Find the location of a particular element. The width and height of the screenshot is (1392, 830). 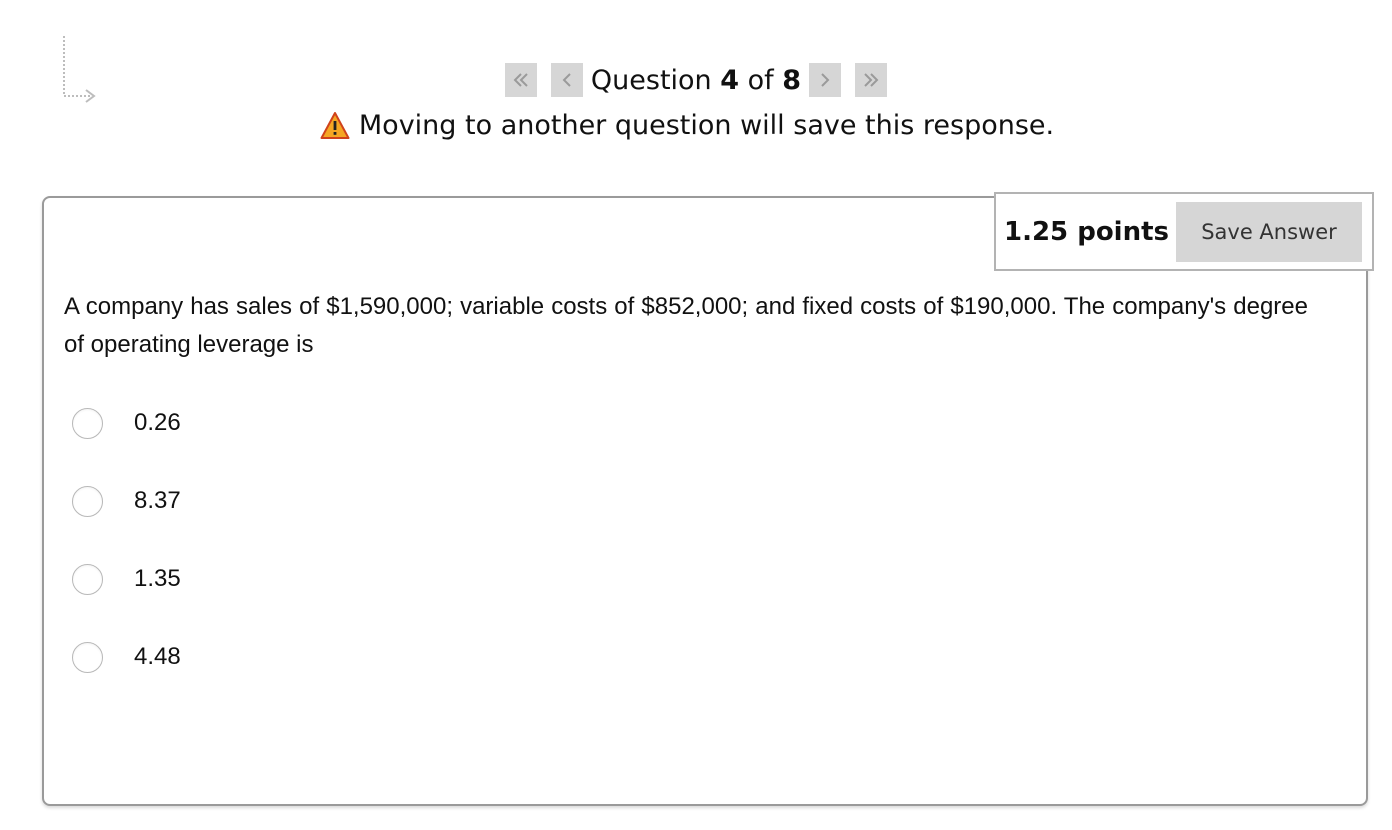

last-question-button is located at coordinates (871, 80).